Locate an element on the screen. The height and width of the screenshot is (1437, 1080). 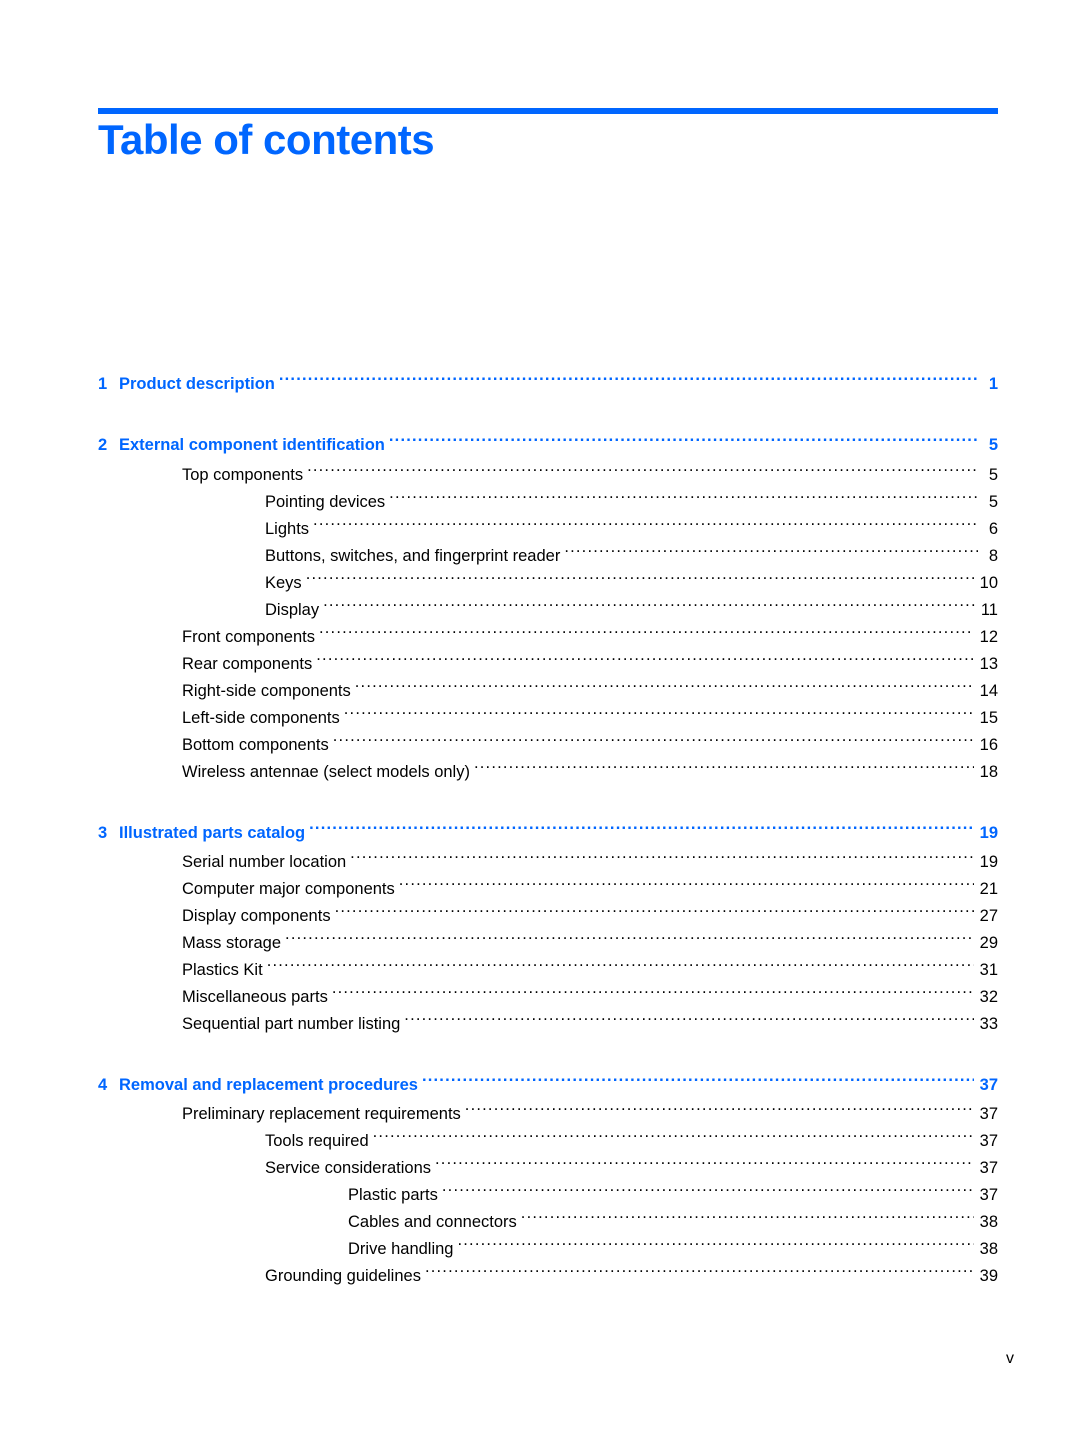
toc-entry-page: 1 is located at coordinates (988, 384).